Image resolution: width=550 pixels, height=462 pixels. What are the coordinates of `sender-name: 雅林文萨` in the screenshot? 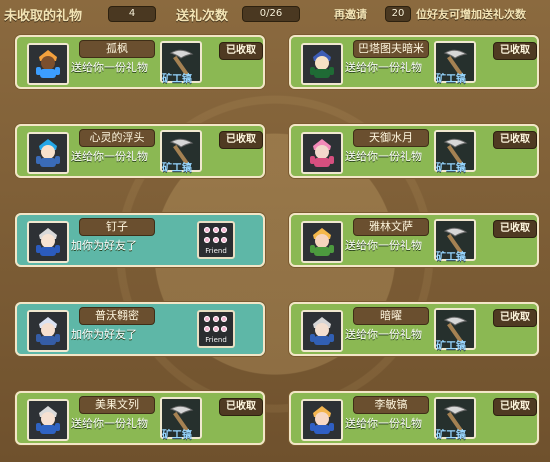 It's located at (391, 227).